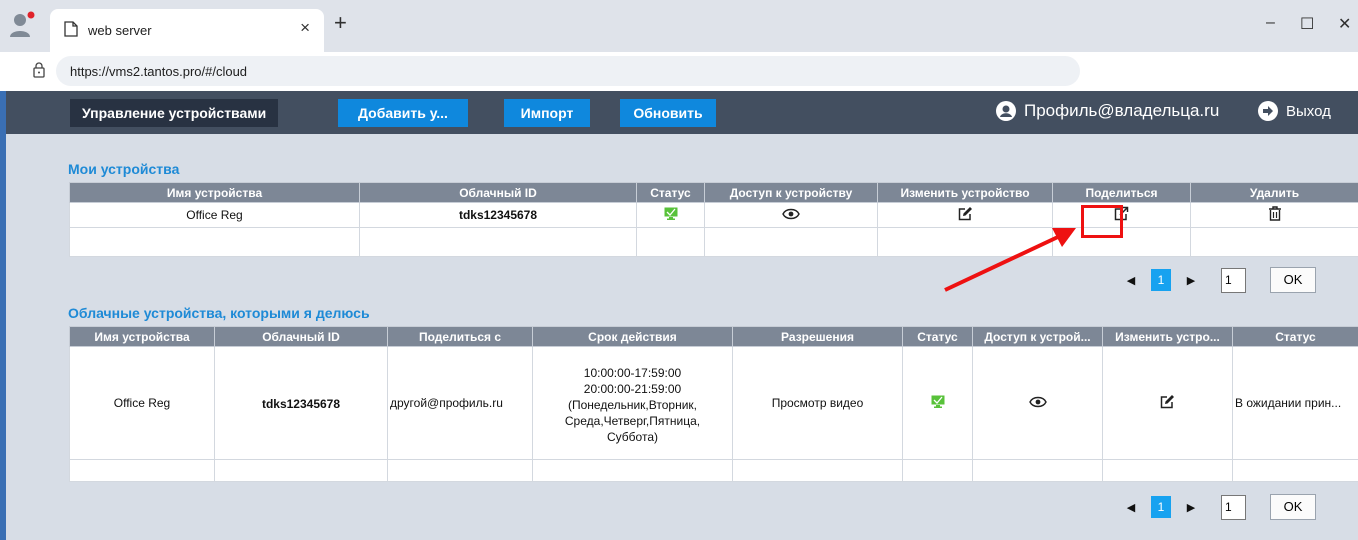 This screenshot has width=1358, height=540. What do you see at coordinates (1308, 111) in the screenshot?
I see `logout-label: Выход` at bounding box center [1308, 111].